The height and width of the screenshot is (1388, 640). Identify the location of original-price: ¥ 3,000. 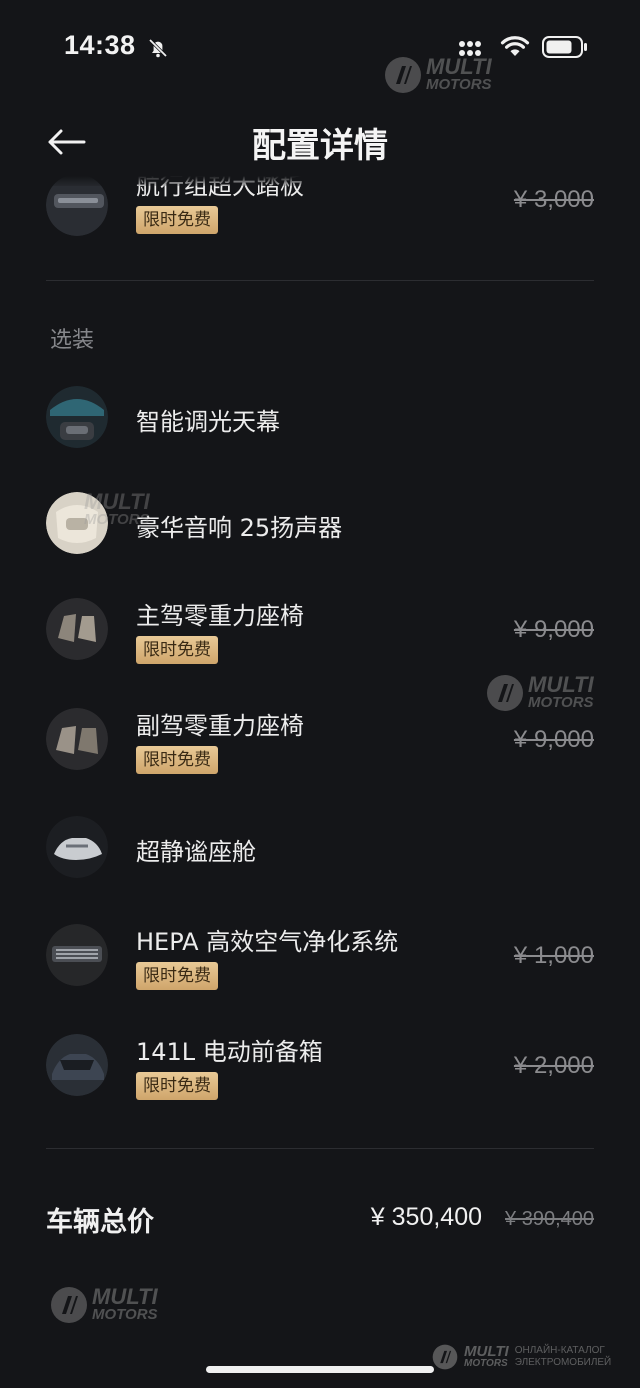
(553, 199).